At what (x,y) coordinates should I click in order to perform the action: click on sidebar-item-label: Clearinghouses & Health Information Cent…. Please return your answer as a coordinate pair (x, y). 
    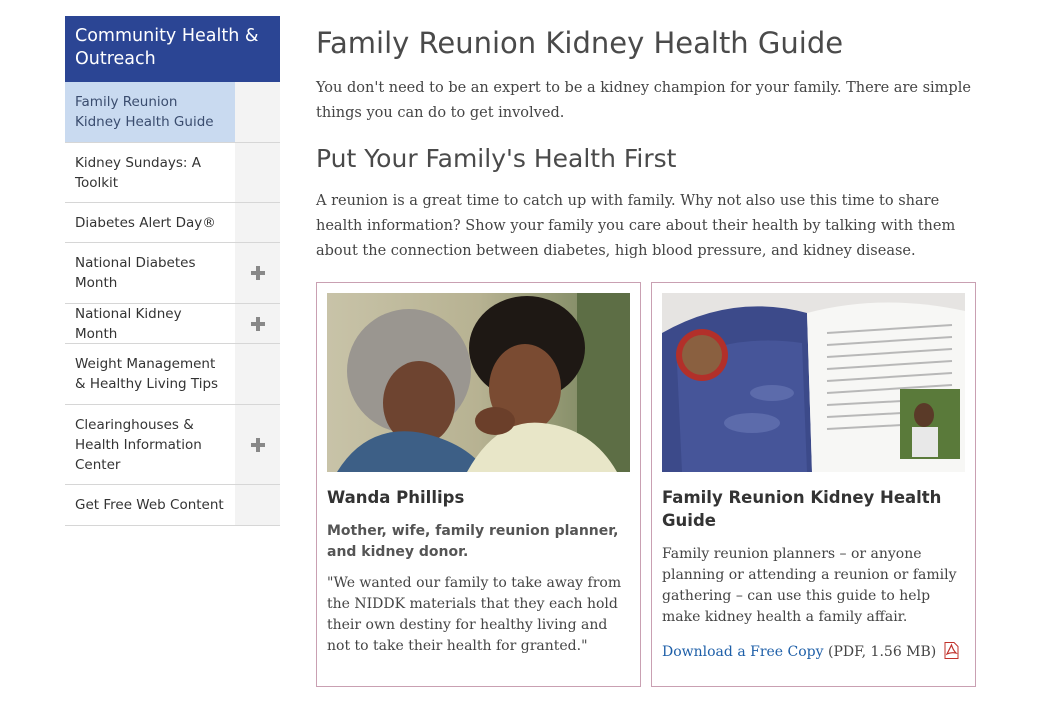
    Looking at the image, I should click on (138, 444).